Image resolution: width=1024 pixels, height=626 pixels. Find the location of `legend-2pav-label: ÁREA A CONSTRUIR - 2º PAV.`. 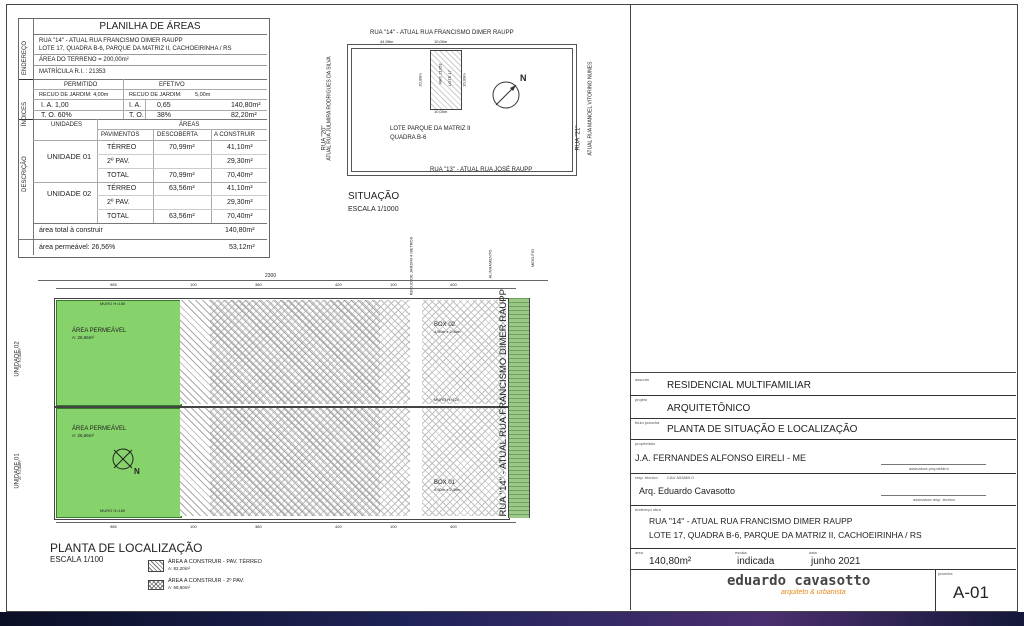

legend-2pav-label: ÁREA A CONSTRUIR - 2º PAV. is located at coordinates (206, 581).